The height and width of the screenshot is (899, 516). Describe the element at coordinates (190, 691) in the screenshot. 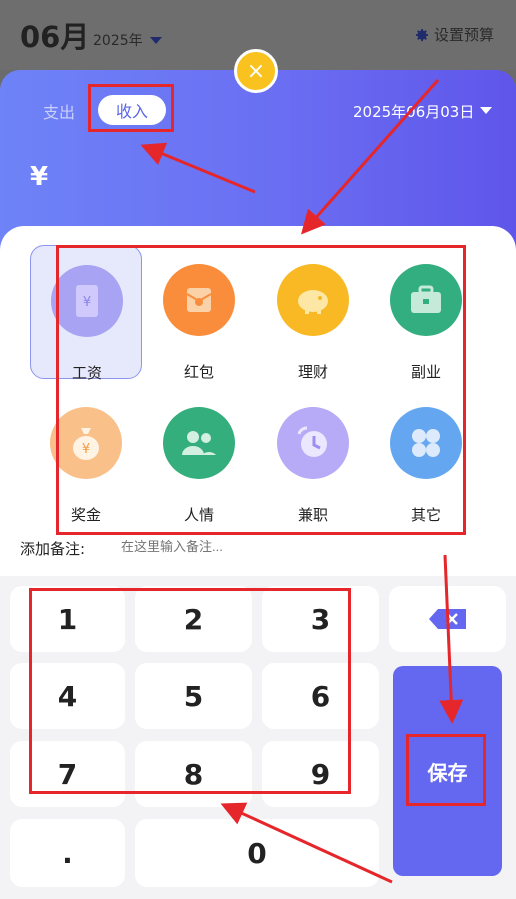

I see `highlight-number-keys` at that location.